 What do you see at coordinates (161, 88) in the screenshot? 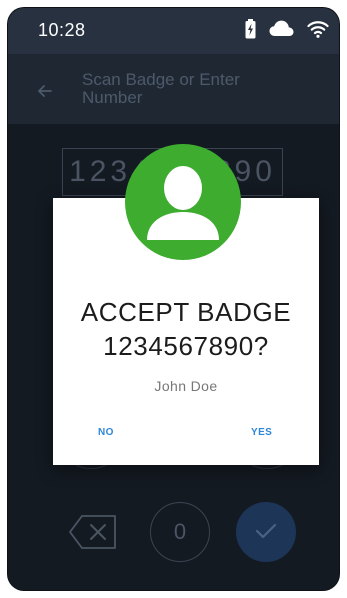
I see `page-title: Scan Badge or Enter Number` at bounding box center [161, 88].